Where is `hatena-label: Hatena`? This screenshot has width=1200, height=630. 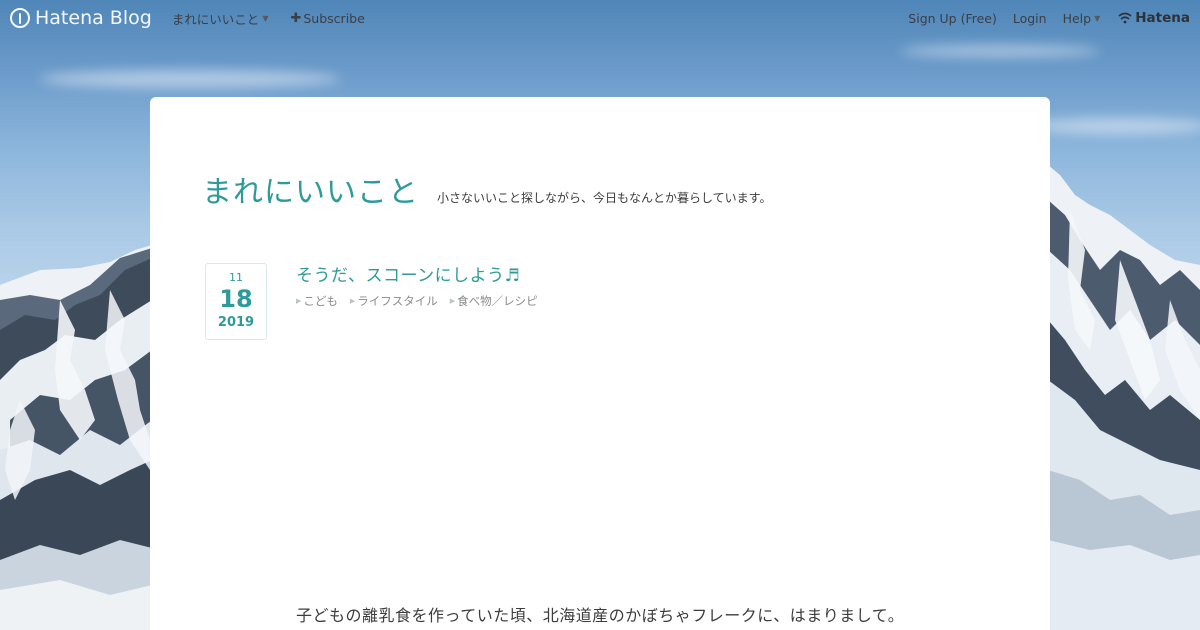 hatena-label: Hatena is located at coordinates (1162, 18).